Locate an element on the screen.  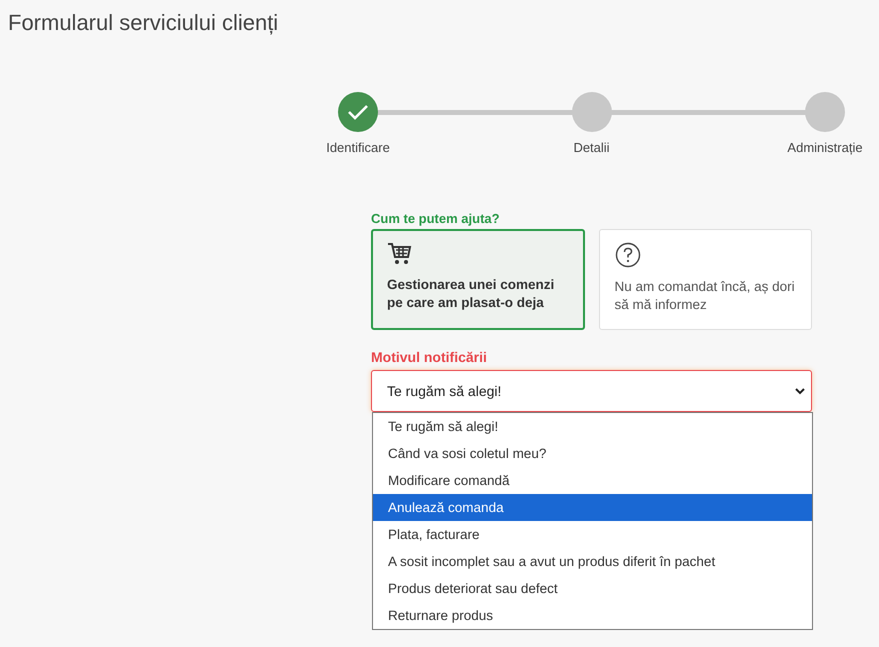
dropdown-option: Produs deteriorat sau defect is located at coordinates (592, 588).